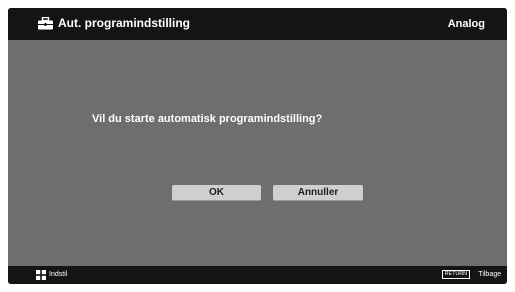 The height and width of the screenshot is (292, 515). I want to click on header-bar: Aut. programindstilling Analog, so click(257, 24).